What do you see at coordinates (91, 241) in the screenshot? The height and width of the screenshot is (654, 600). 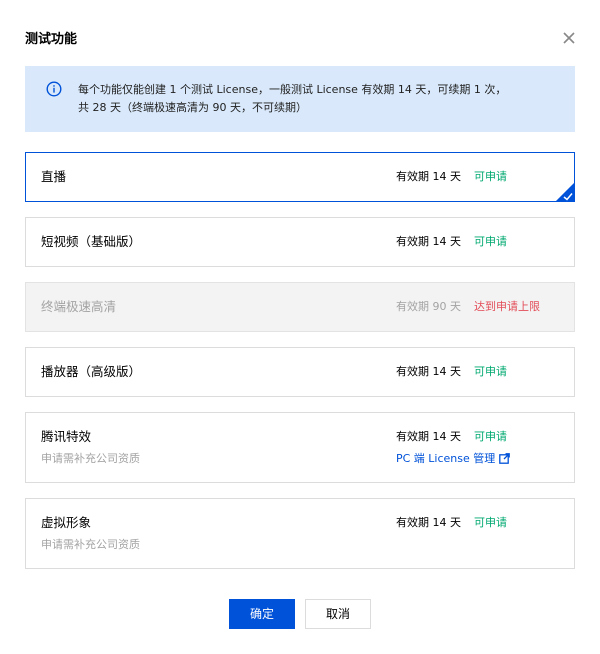 I see `feature-name: 短视频（基础版）` at bounding box center [91, 241].